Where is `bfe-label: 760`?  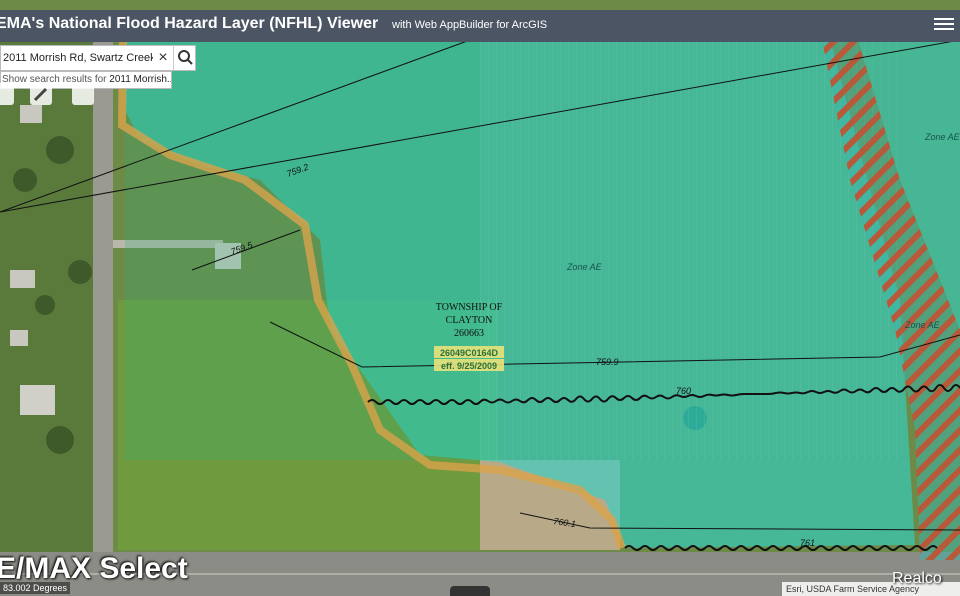
bfe-label: 760 is located at coordinates (683, 391).